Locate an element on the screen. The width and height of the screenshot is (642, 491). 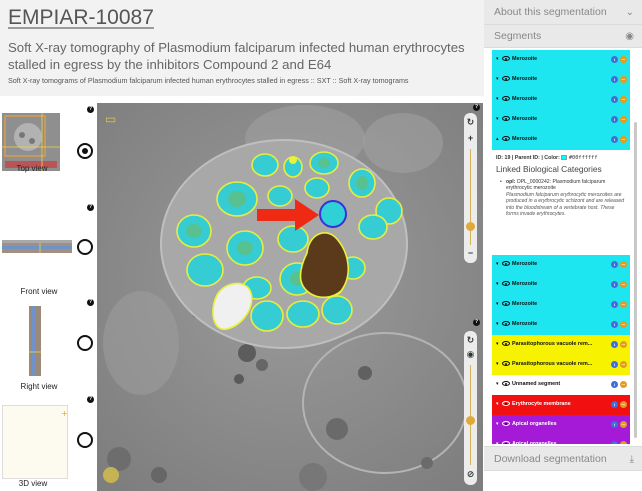
expand-caret-icon: ▴ is located at coordinates (499, 140).